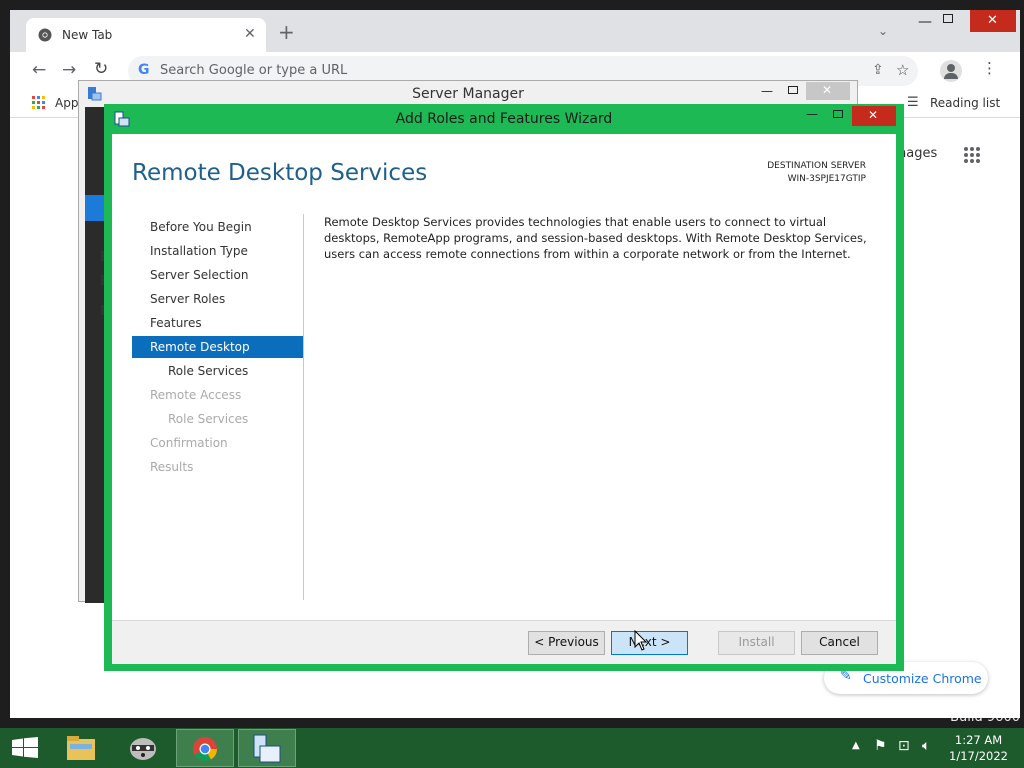  I want to click on tab-search-chevron-icon: ⌄, so click(883, 31).